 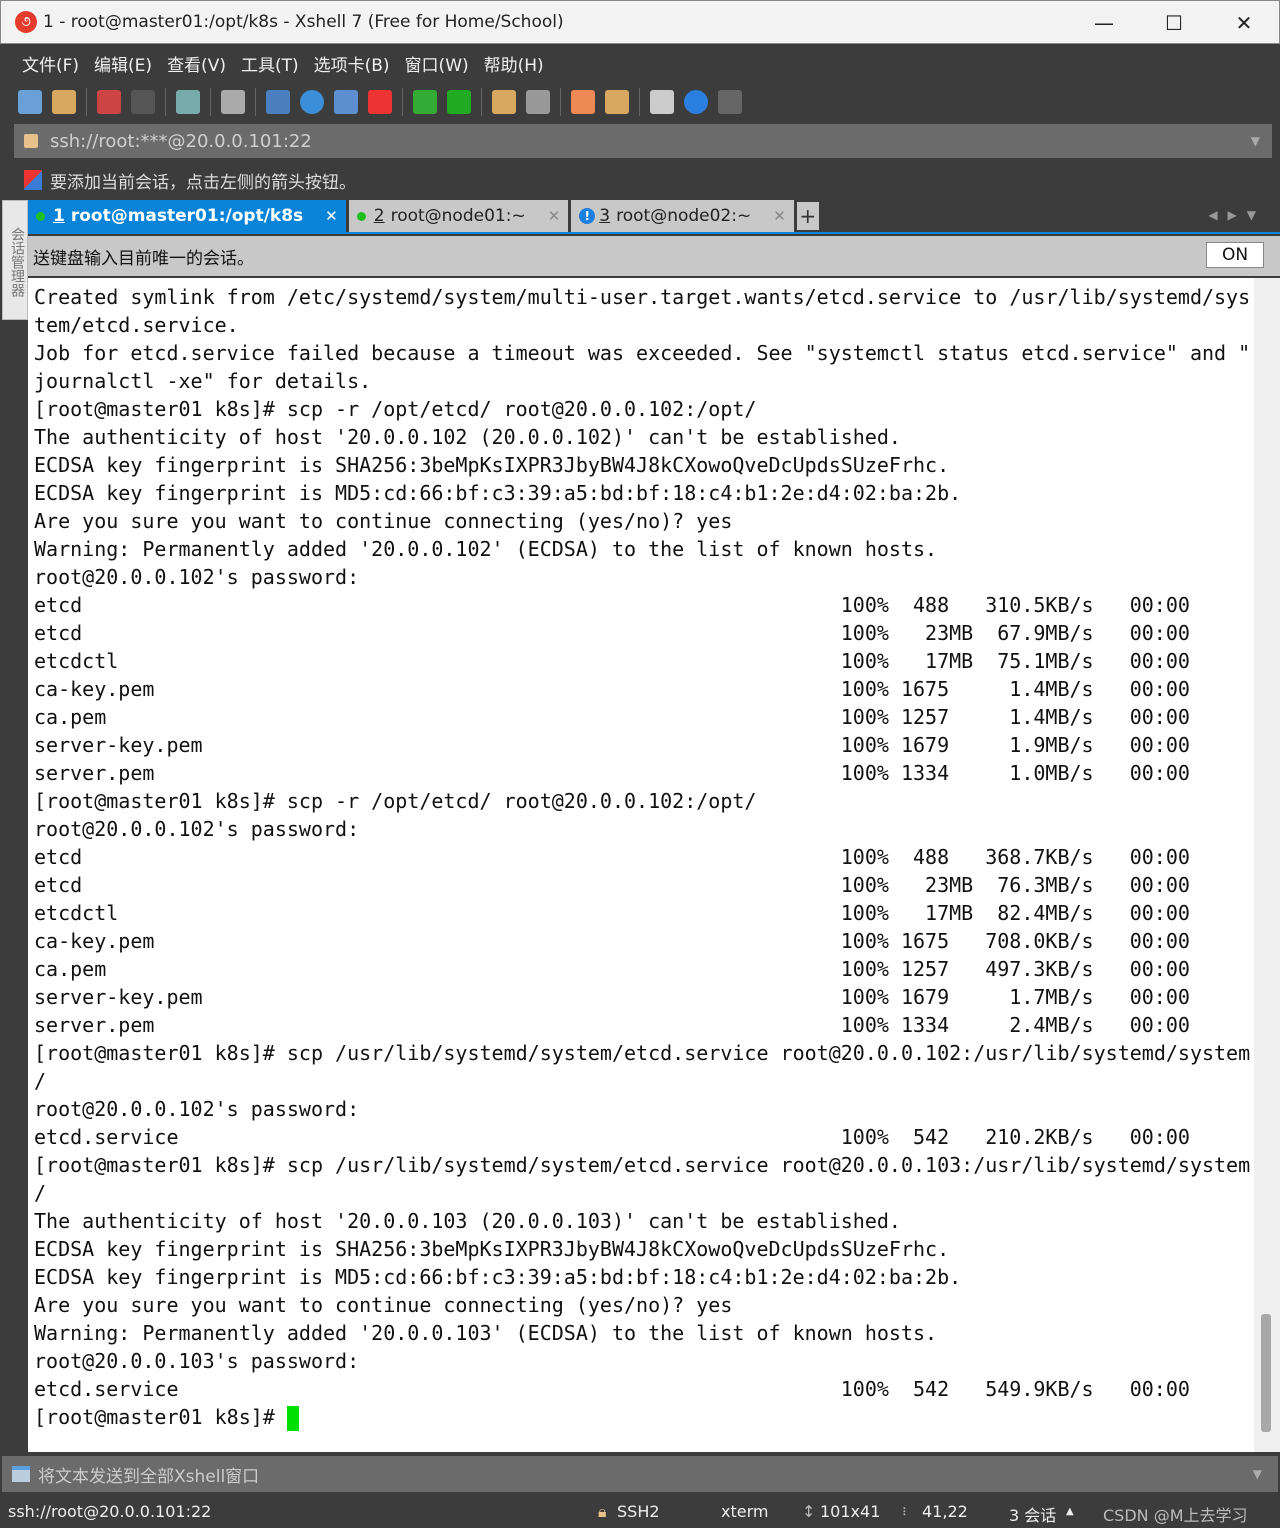 I want to click on transfer-stats: 100% 488 310.5KB/s 00:00, so click(x=1015, y=605).